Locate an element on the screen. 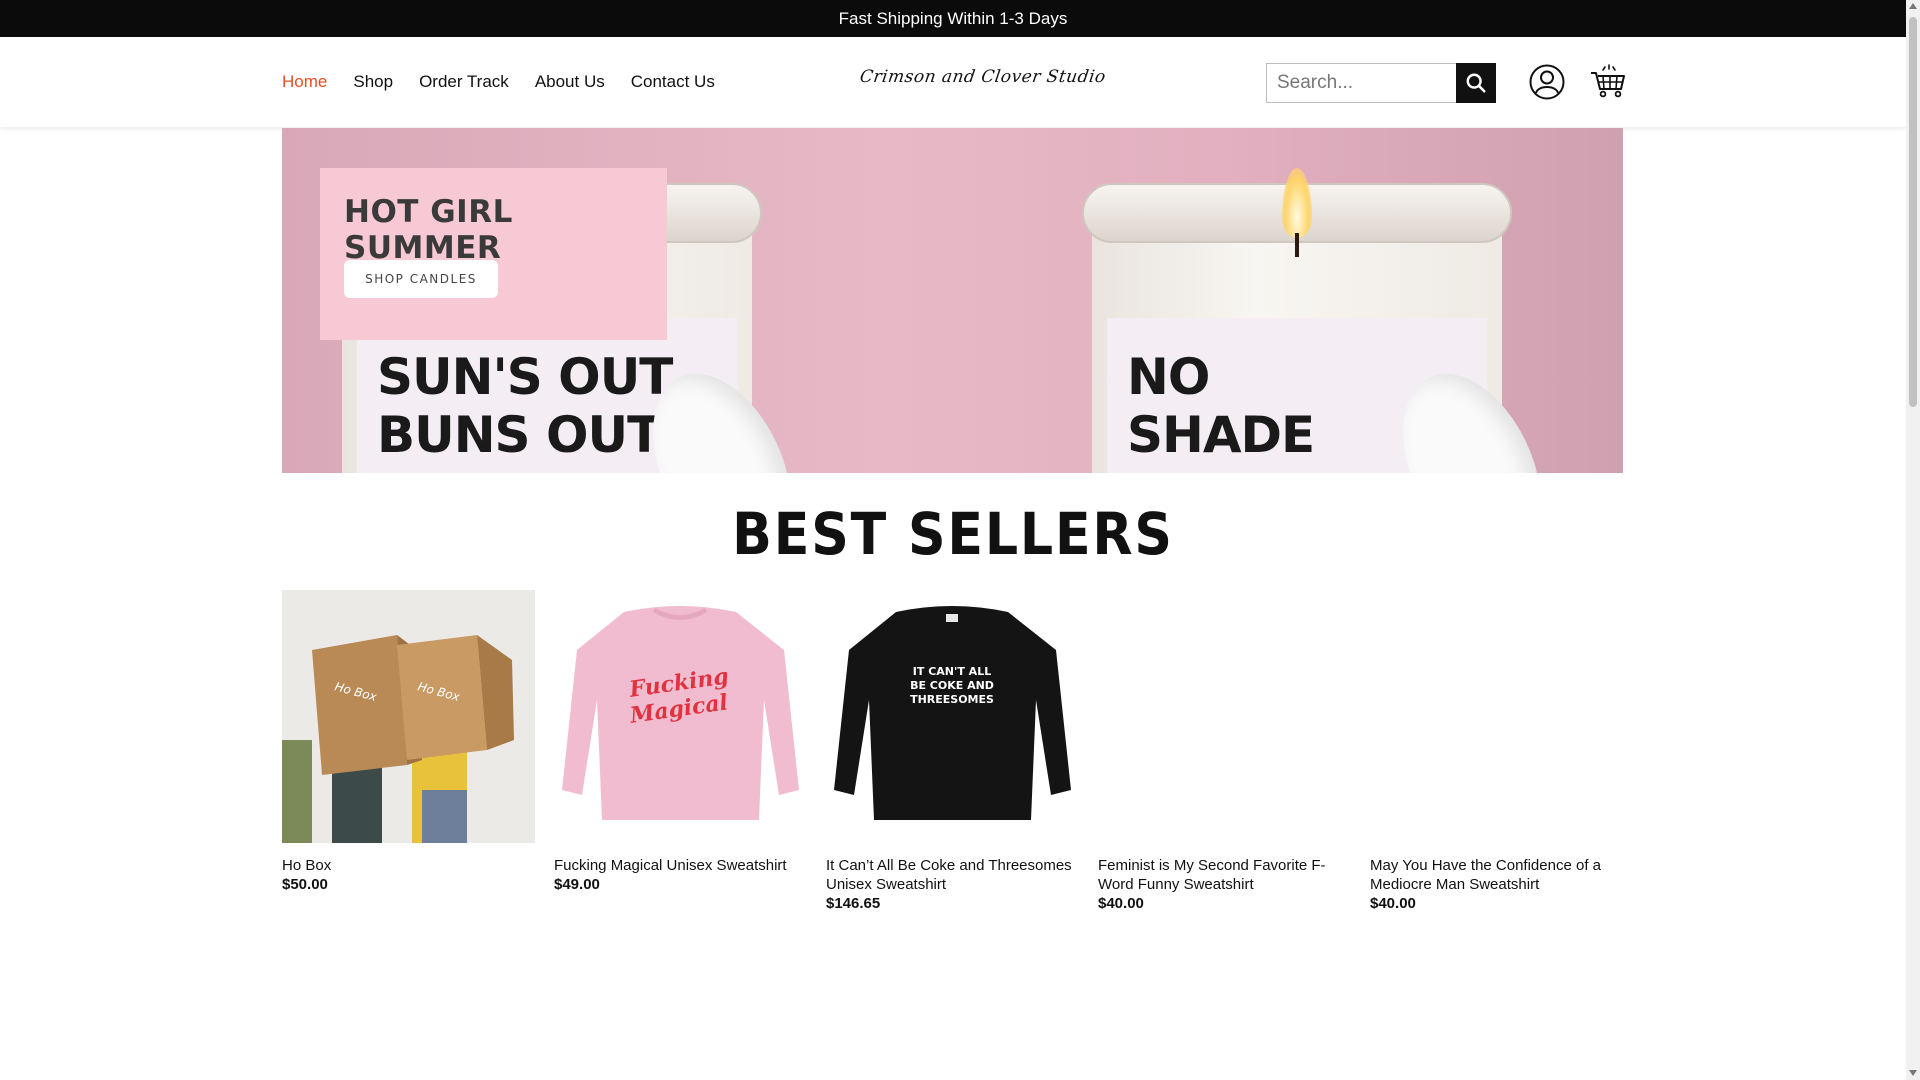  product-card: Ho Box Ho Box Ho Box $50.00 is located at coordinates (408, 752).